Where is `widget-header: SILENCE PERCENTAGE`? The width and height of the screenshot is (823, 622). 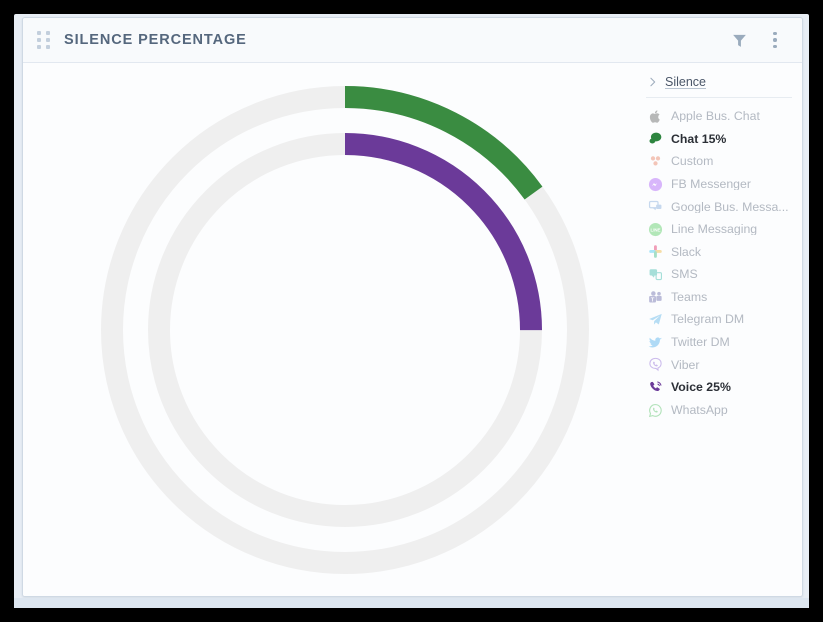
widget-header: SILENCE PERCENTAGE is located at coordinates (412, 40).